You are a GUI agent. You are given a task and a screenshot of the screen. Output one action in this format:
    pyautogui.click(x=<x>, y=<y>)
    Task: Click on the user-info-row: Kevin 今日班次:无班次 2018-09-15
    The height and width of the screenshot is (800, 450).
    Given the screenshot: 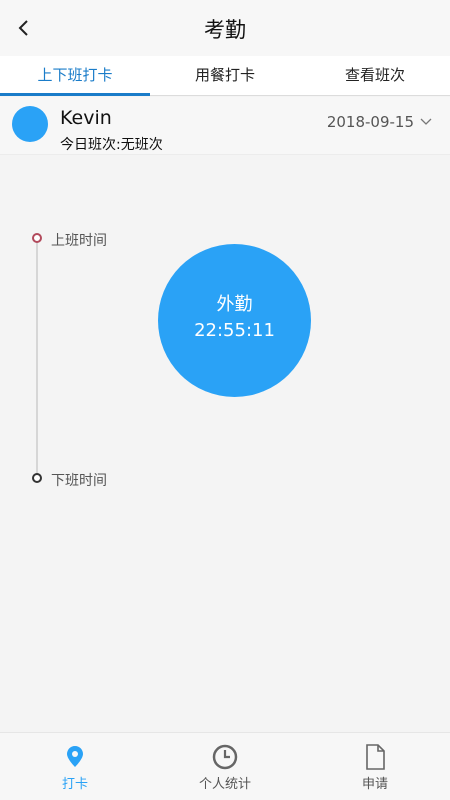 What is the action you would take?
    pyautogui.click(x=225, y=126)
    